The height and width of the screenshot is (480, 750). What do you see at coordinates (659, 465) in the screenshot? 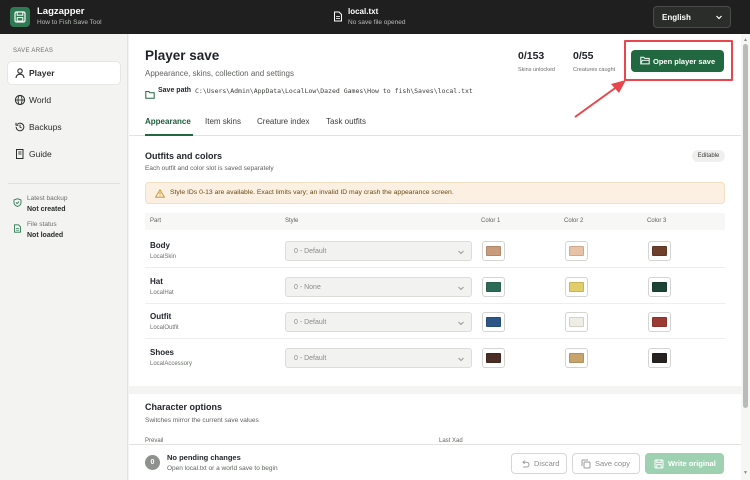
I see `disk-icon` at bounding box center [659, 465].